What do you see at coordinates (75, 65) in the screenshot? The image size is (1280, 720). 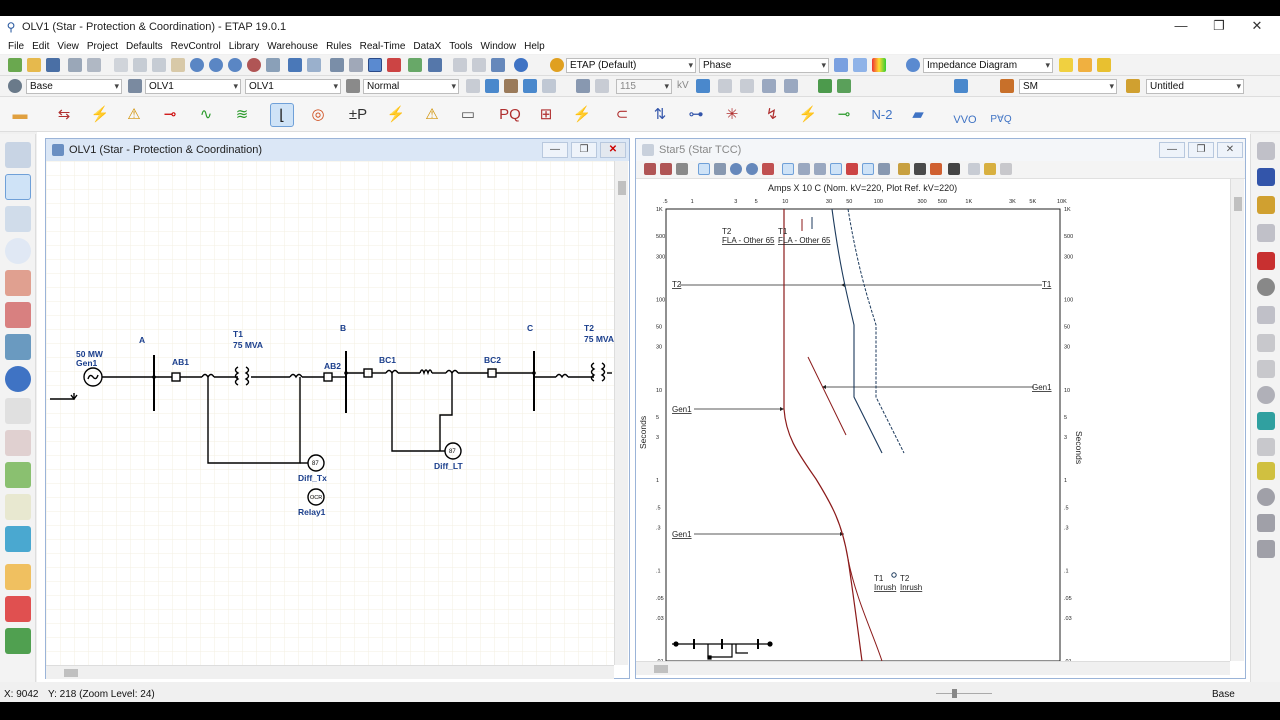 I see `print-icon` at bounding box center [75, 65].